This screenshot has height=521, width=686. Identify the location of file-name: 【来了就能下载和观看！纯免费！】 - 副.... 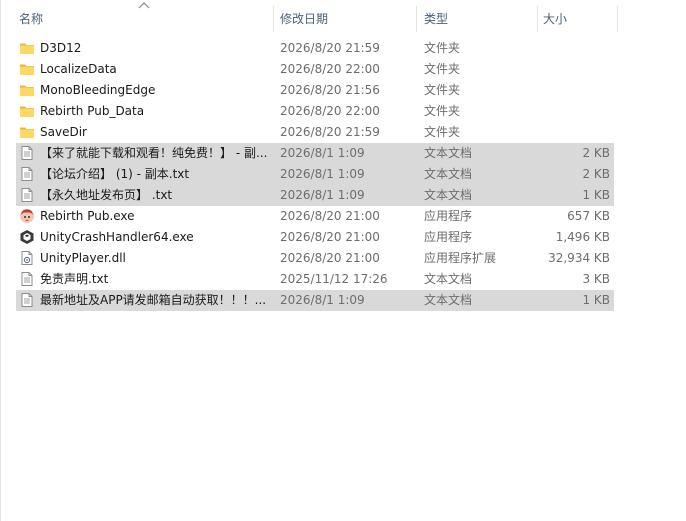
(154, 153).